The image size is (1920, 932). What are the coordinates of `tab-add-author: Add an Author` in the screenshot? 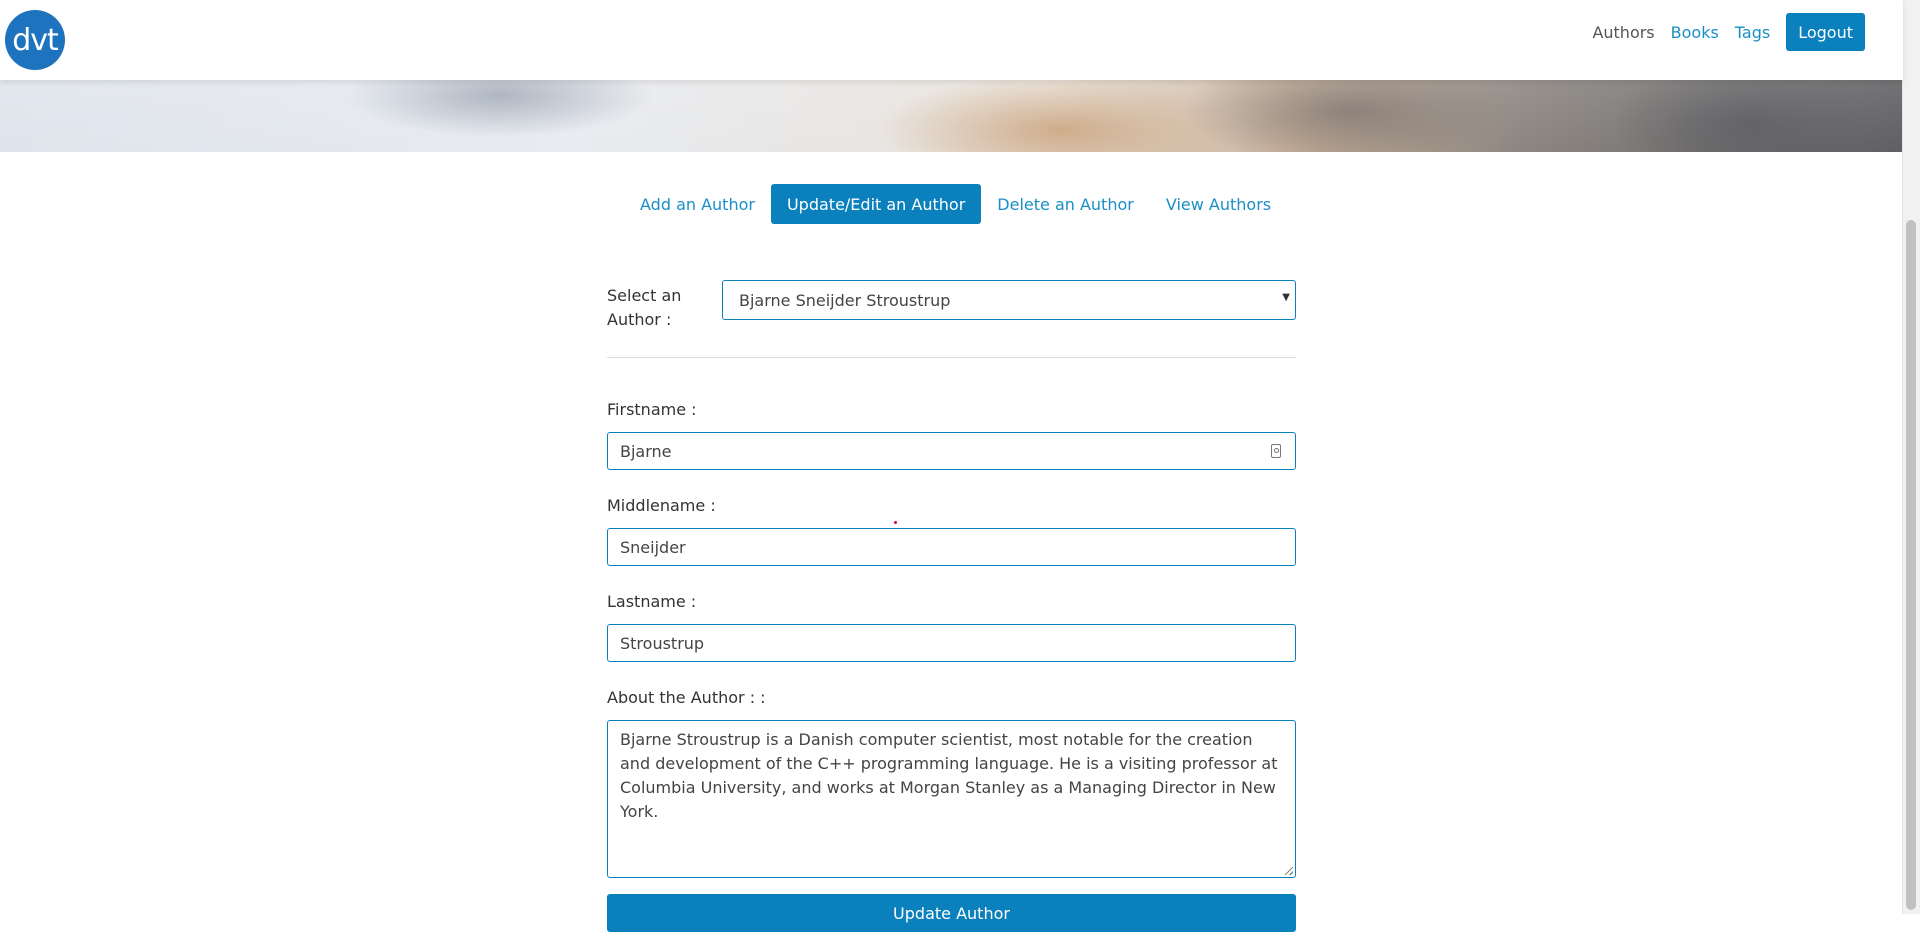 It's located at (697, 204).